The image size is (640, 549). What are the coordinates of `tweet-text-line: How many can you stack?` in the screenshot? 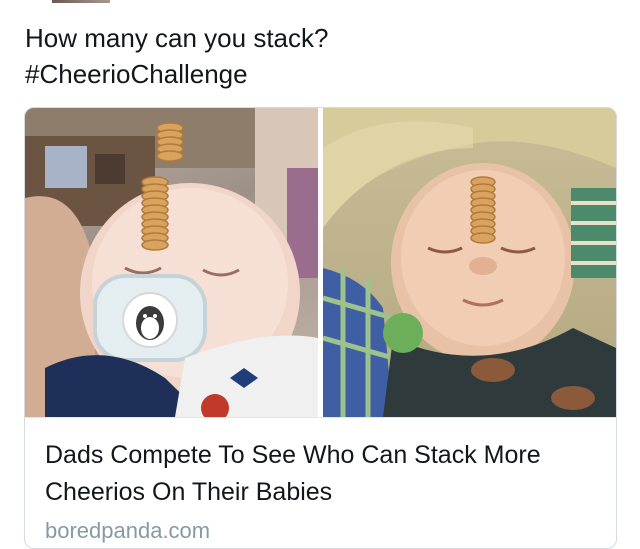 It's located at (177, 38).